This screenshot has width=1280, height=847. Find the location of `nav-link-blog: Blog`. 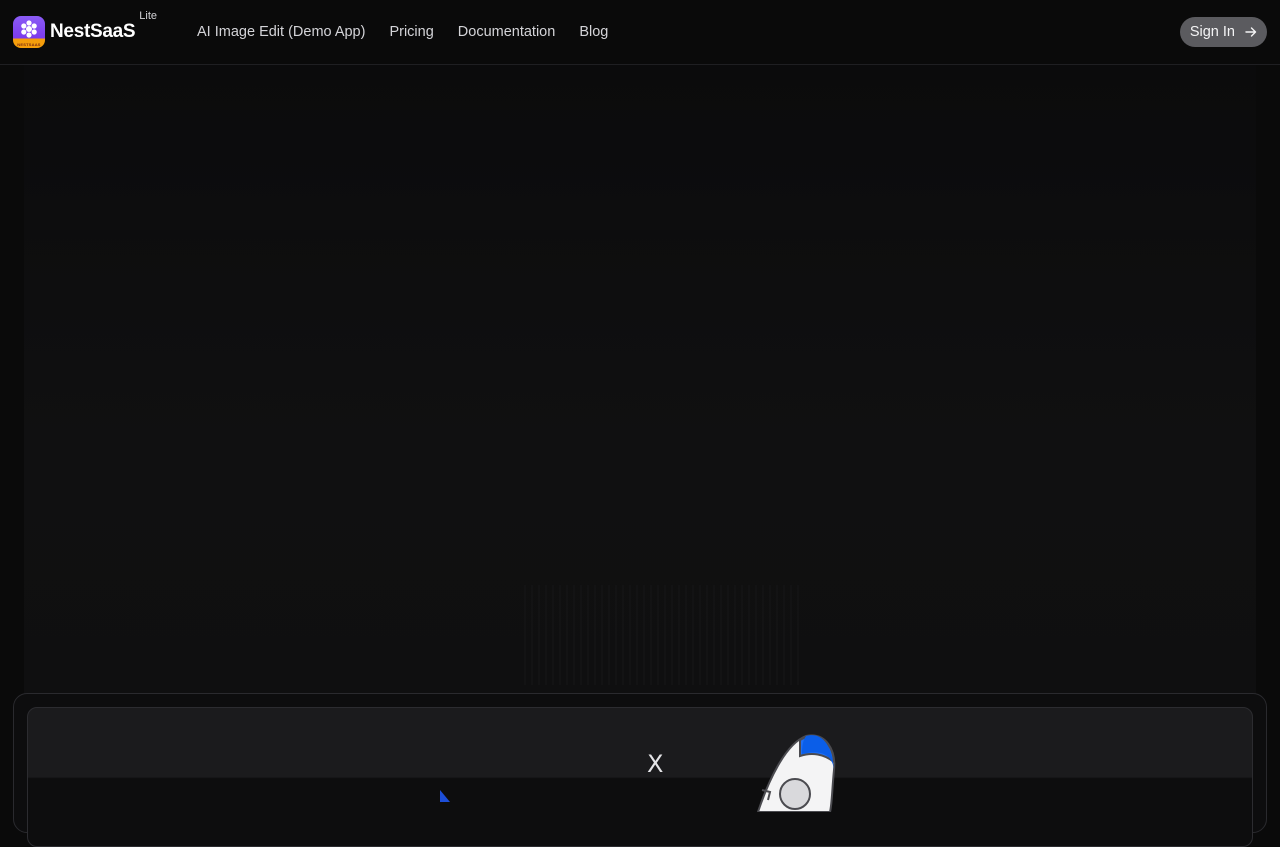

nav-link-blog: Blog is located at coordinates (593, 32).